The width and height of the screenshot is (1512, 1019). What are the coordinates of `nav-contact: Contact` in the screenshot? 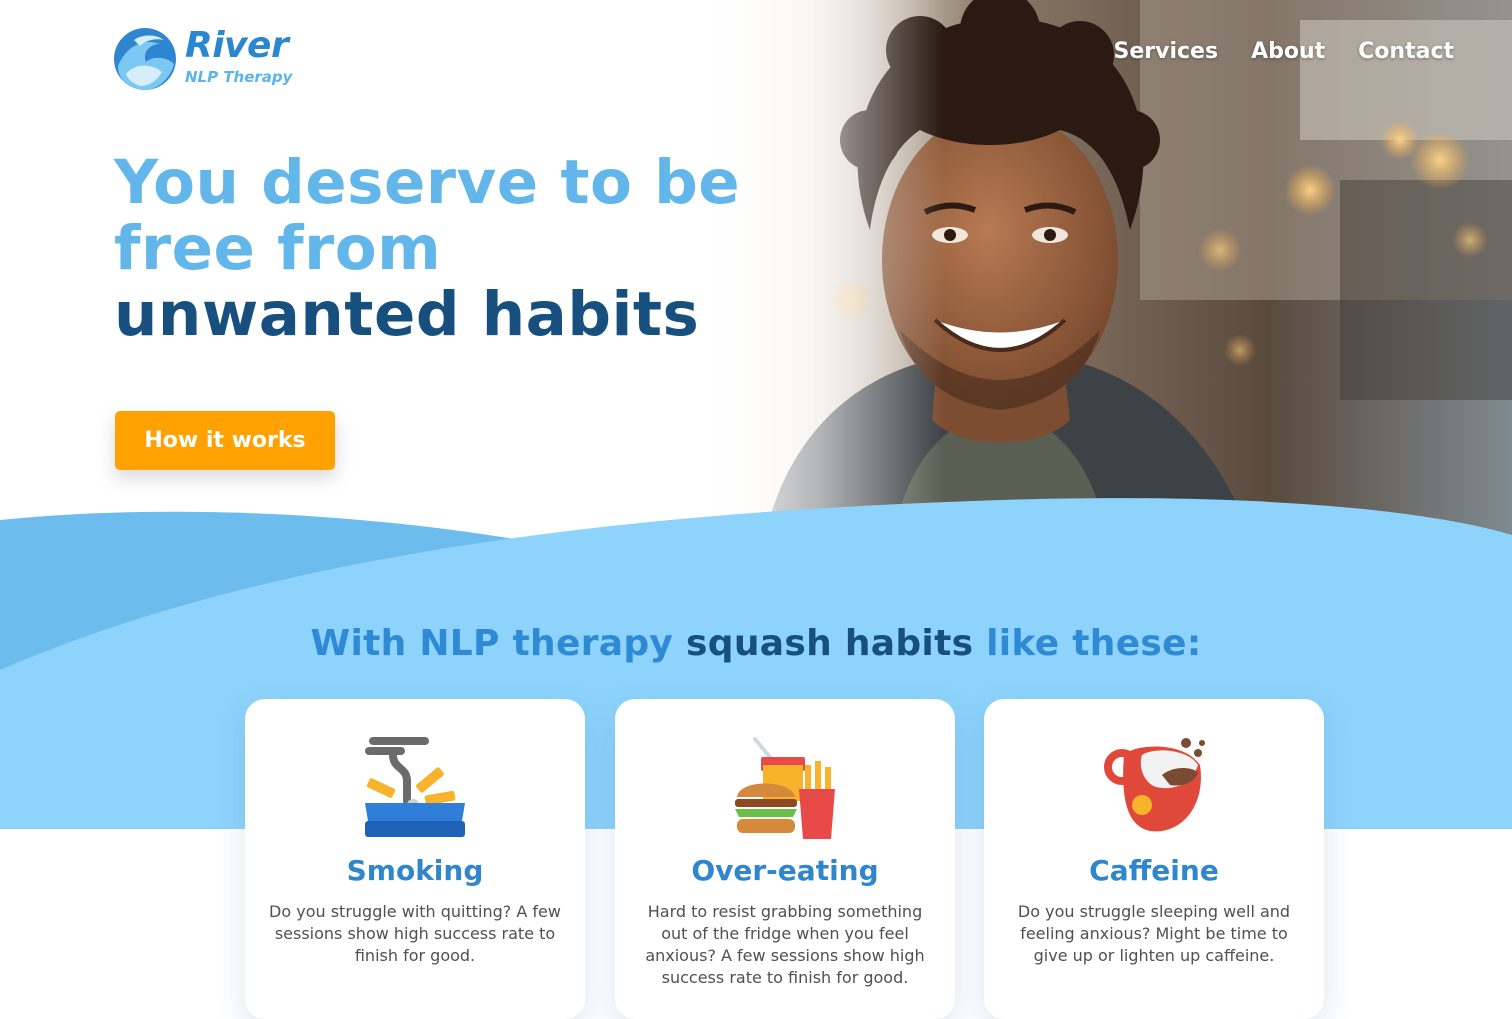 It's located at (1406, 52).